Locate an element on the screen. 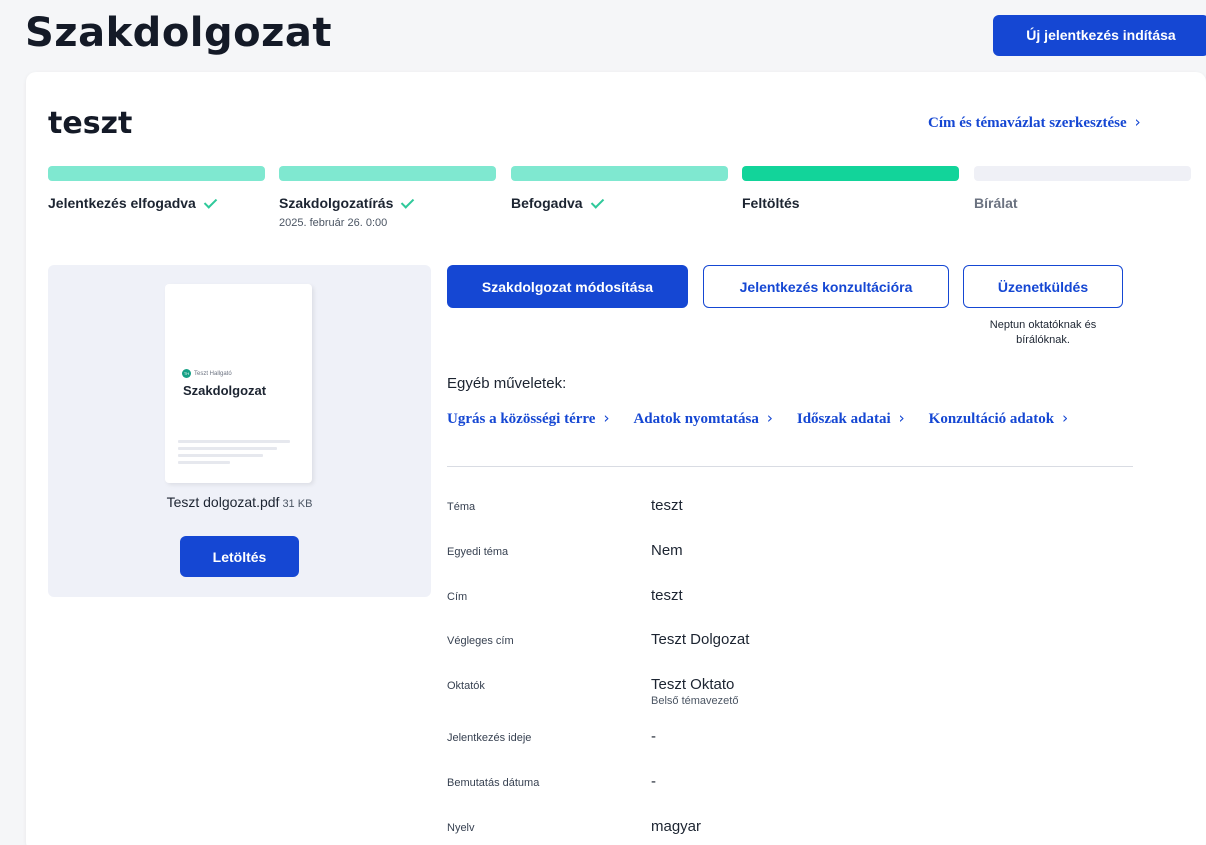 The width and height of the screenshot is (1206, 845). period-data-link: Időszak adatai › is located at coordinates (851, 418).